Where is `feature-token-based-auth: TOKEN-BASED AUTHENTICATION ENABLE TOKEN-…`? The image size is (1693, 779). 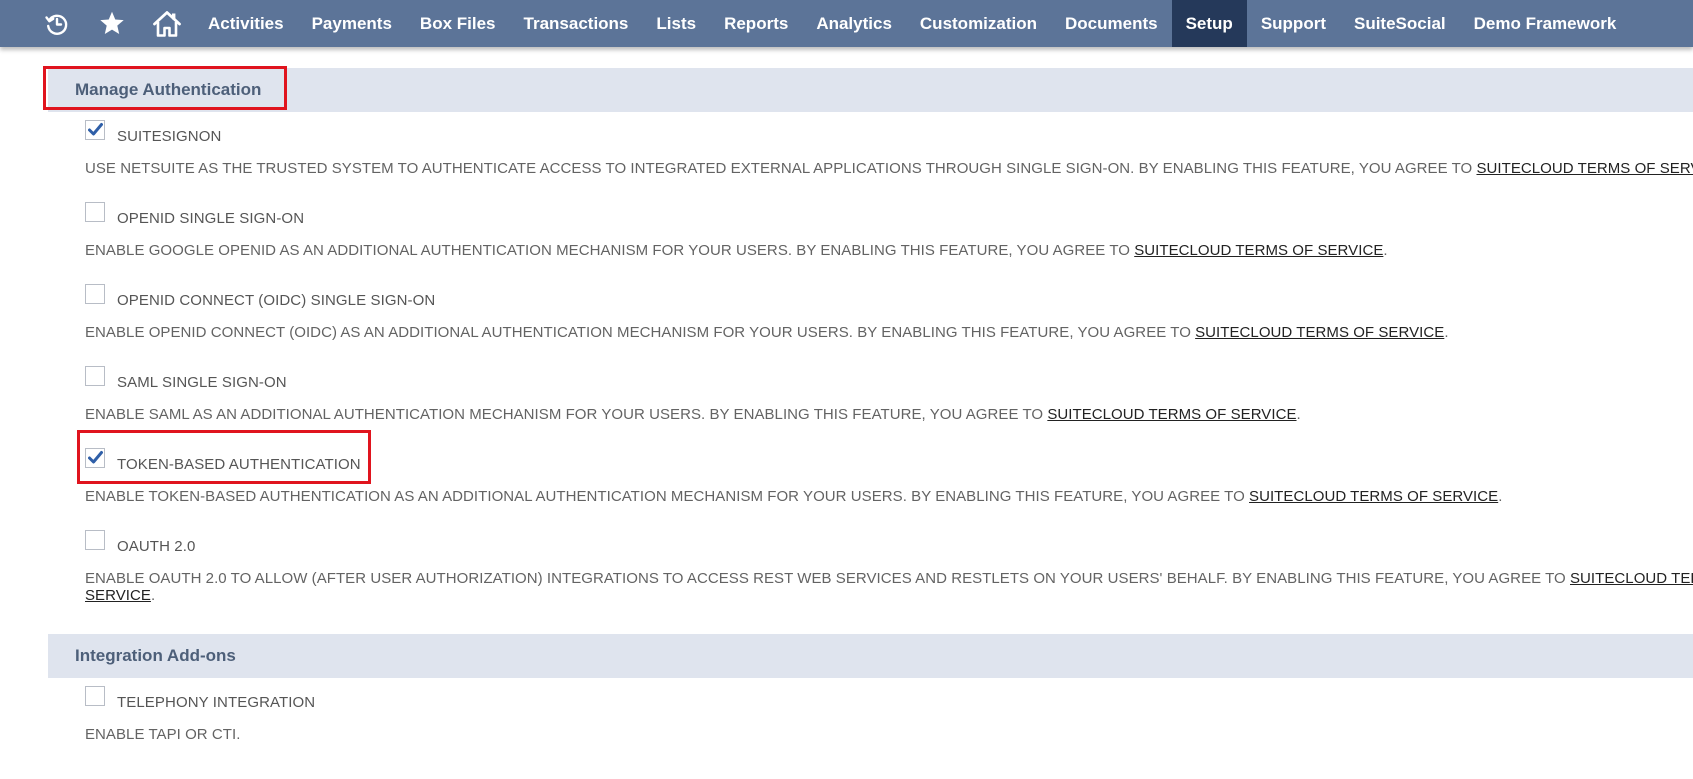
feature-token-based-auth: TOKEN-BASED AUTHENTICATION ENABLE TOKEN-… is located at coordinates (889, 476).